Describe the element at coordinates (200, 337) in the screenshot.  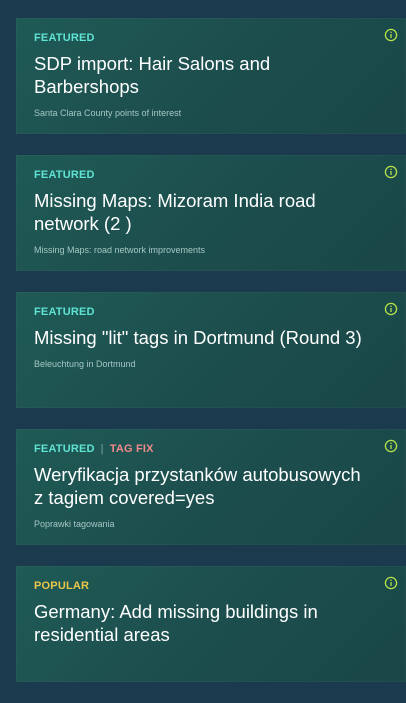
I see `challenge-title: Missing "lit" tags in Dortmund (Round 3)` at that location.